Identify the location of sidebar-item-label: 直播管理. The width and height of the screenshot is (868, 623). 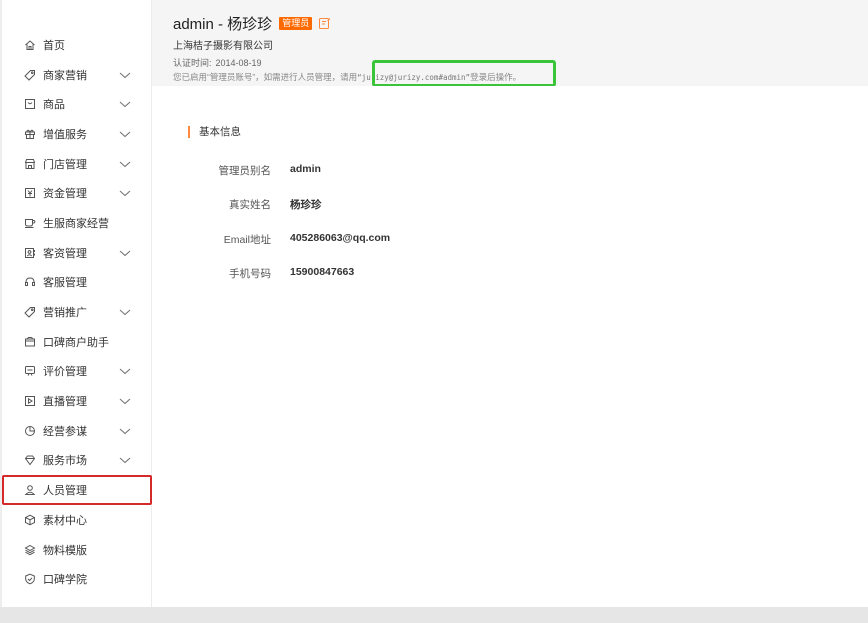
(65, 402).